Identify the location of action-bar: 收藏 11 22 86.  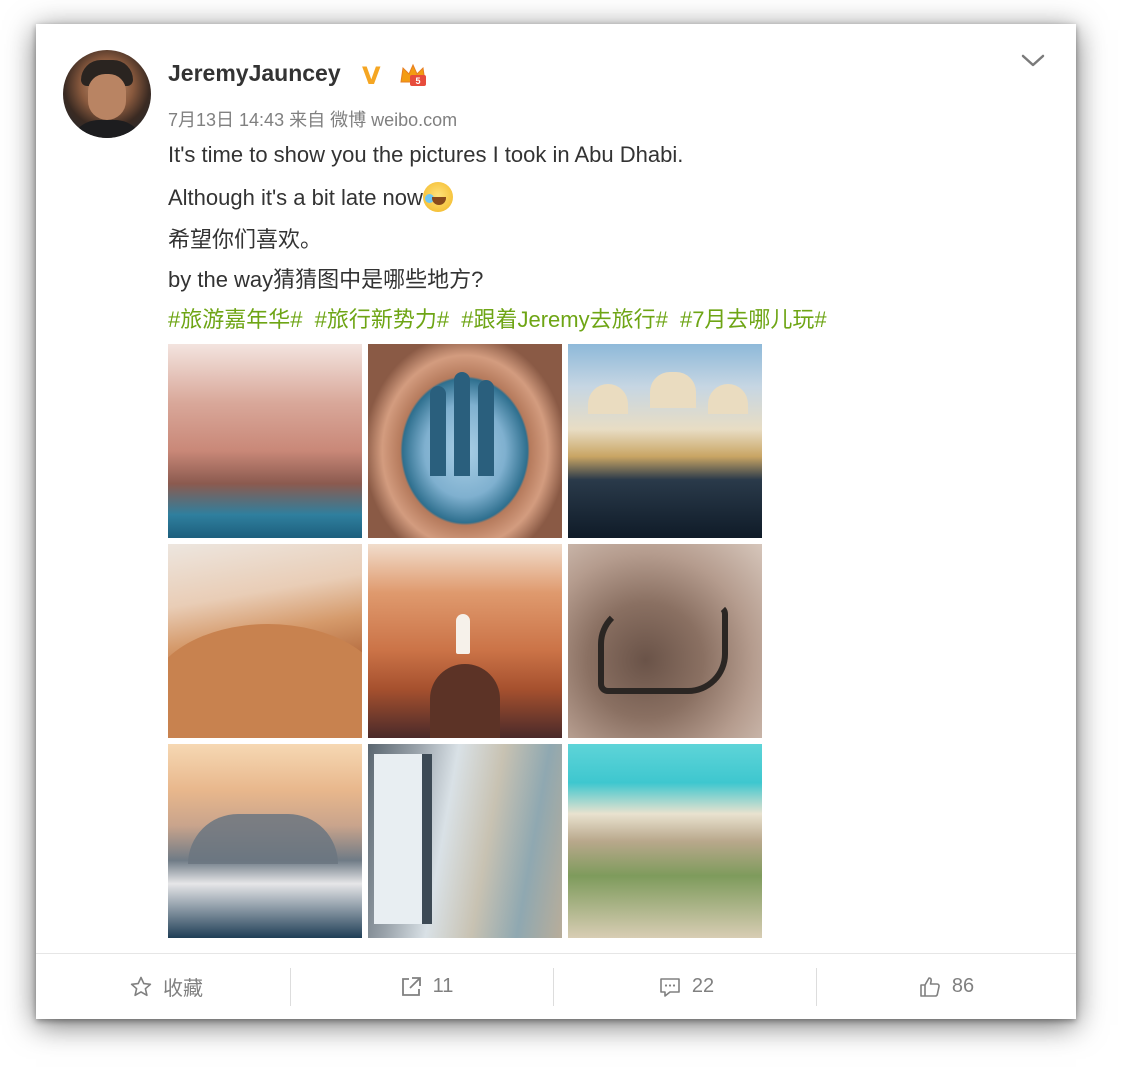
(556, 986).